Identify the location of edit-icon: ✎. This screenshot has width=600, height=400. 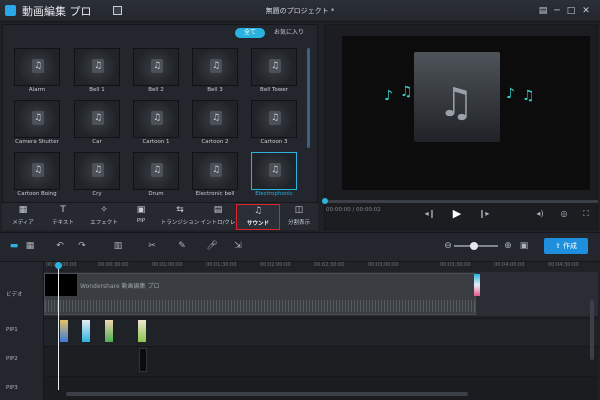
(182, 246).